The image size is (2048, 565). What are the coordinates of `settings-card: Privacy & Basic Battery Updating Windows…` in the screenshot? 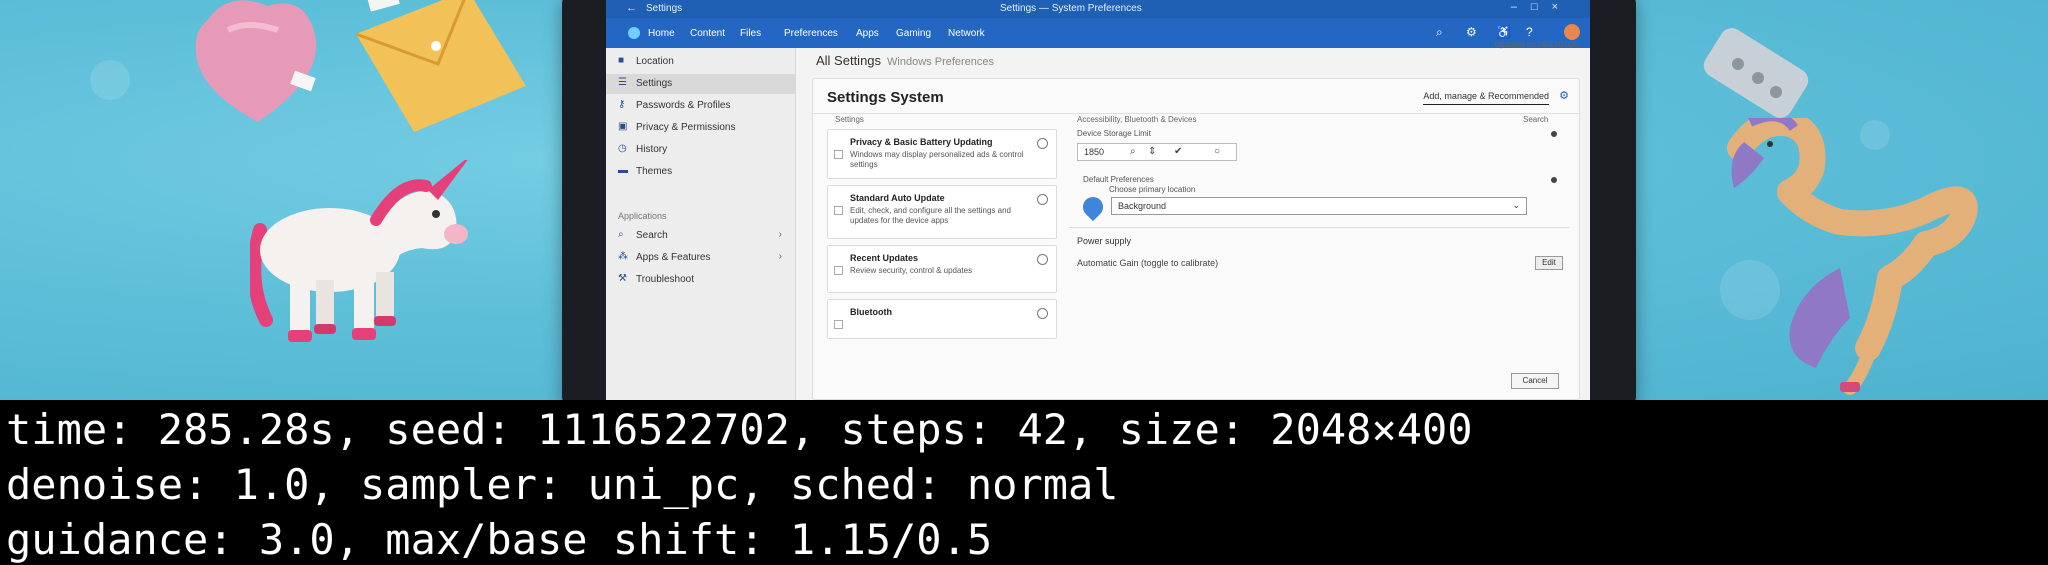 It's located at (942, 154).